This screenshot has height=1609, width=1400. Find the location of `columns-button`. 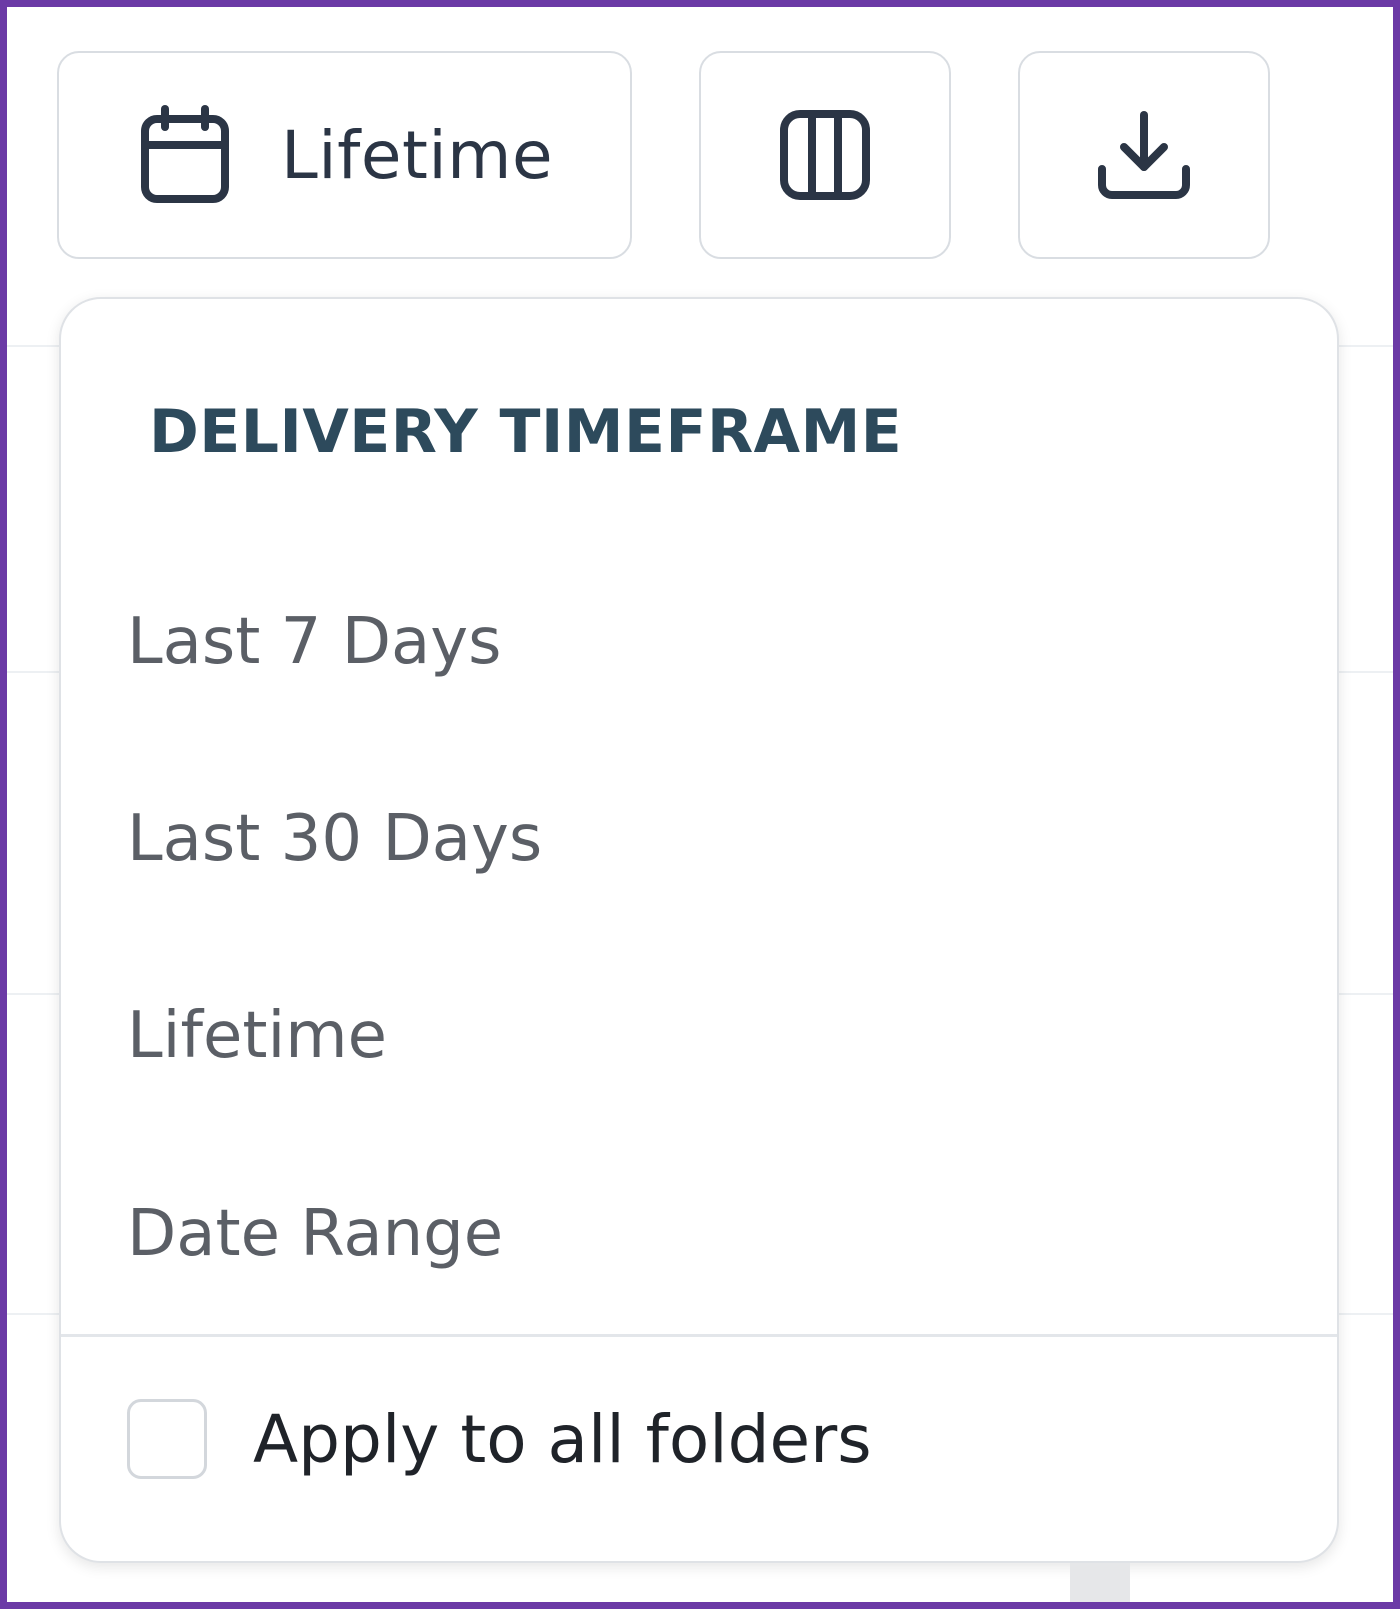

columns-button is located at coordinates (825, 155).